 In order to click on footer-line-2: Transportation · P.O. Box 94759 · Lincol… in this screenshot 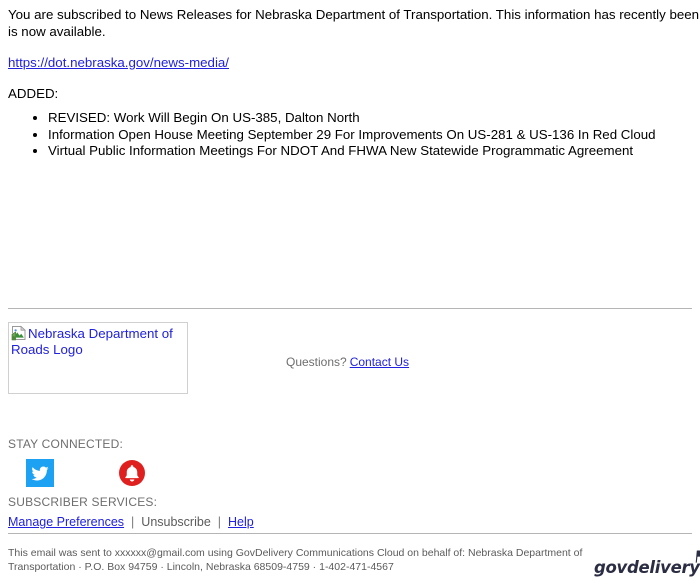, I will do `click(201, 567)`.